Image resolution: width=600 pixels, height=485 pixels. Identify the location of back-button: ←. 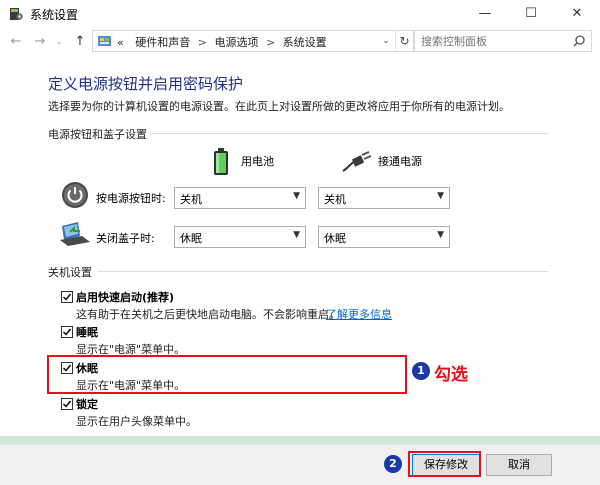
(16, 42).